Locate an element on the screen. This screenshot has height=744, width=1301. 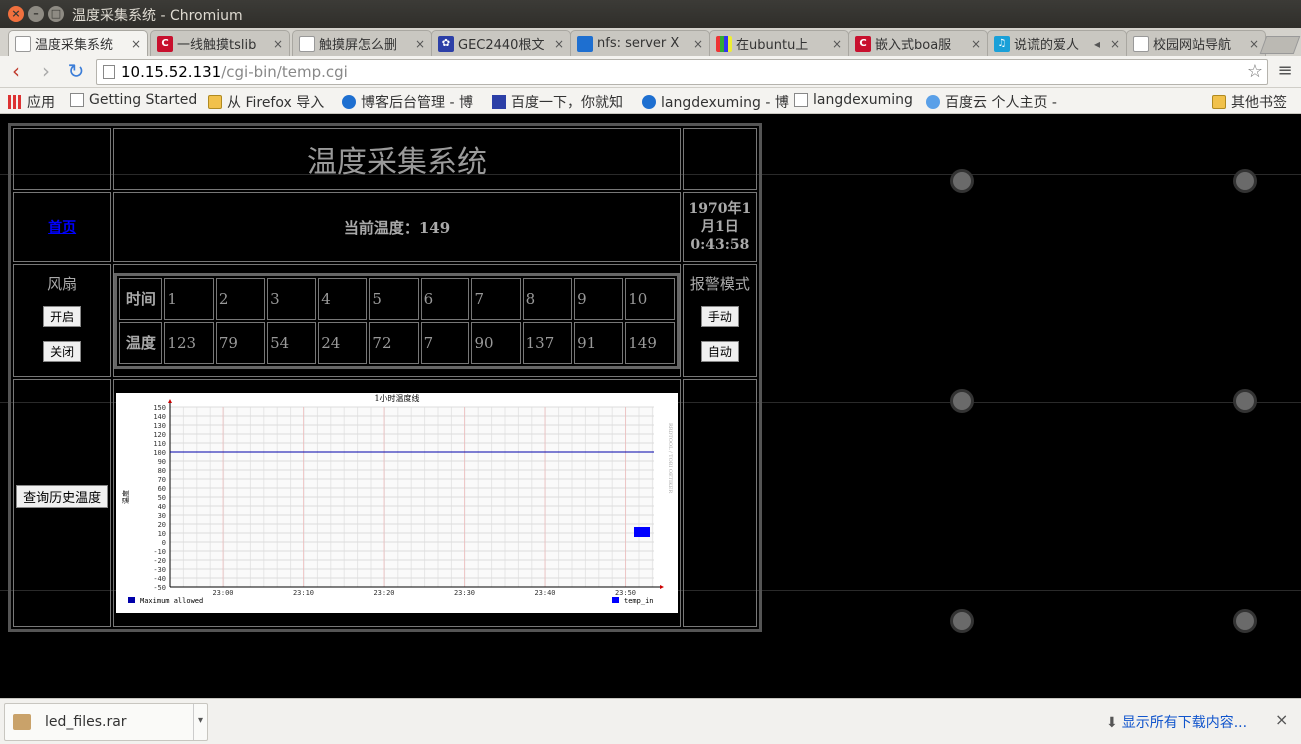
fan-control-cell: 风扇 开启 关闭 is located at coordinates (62, 320).